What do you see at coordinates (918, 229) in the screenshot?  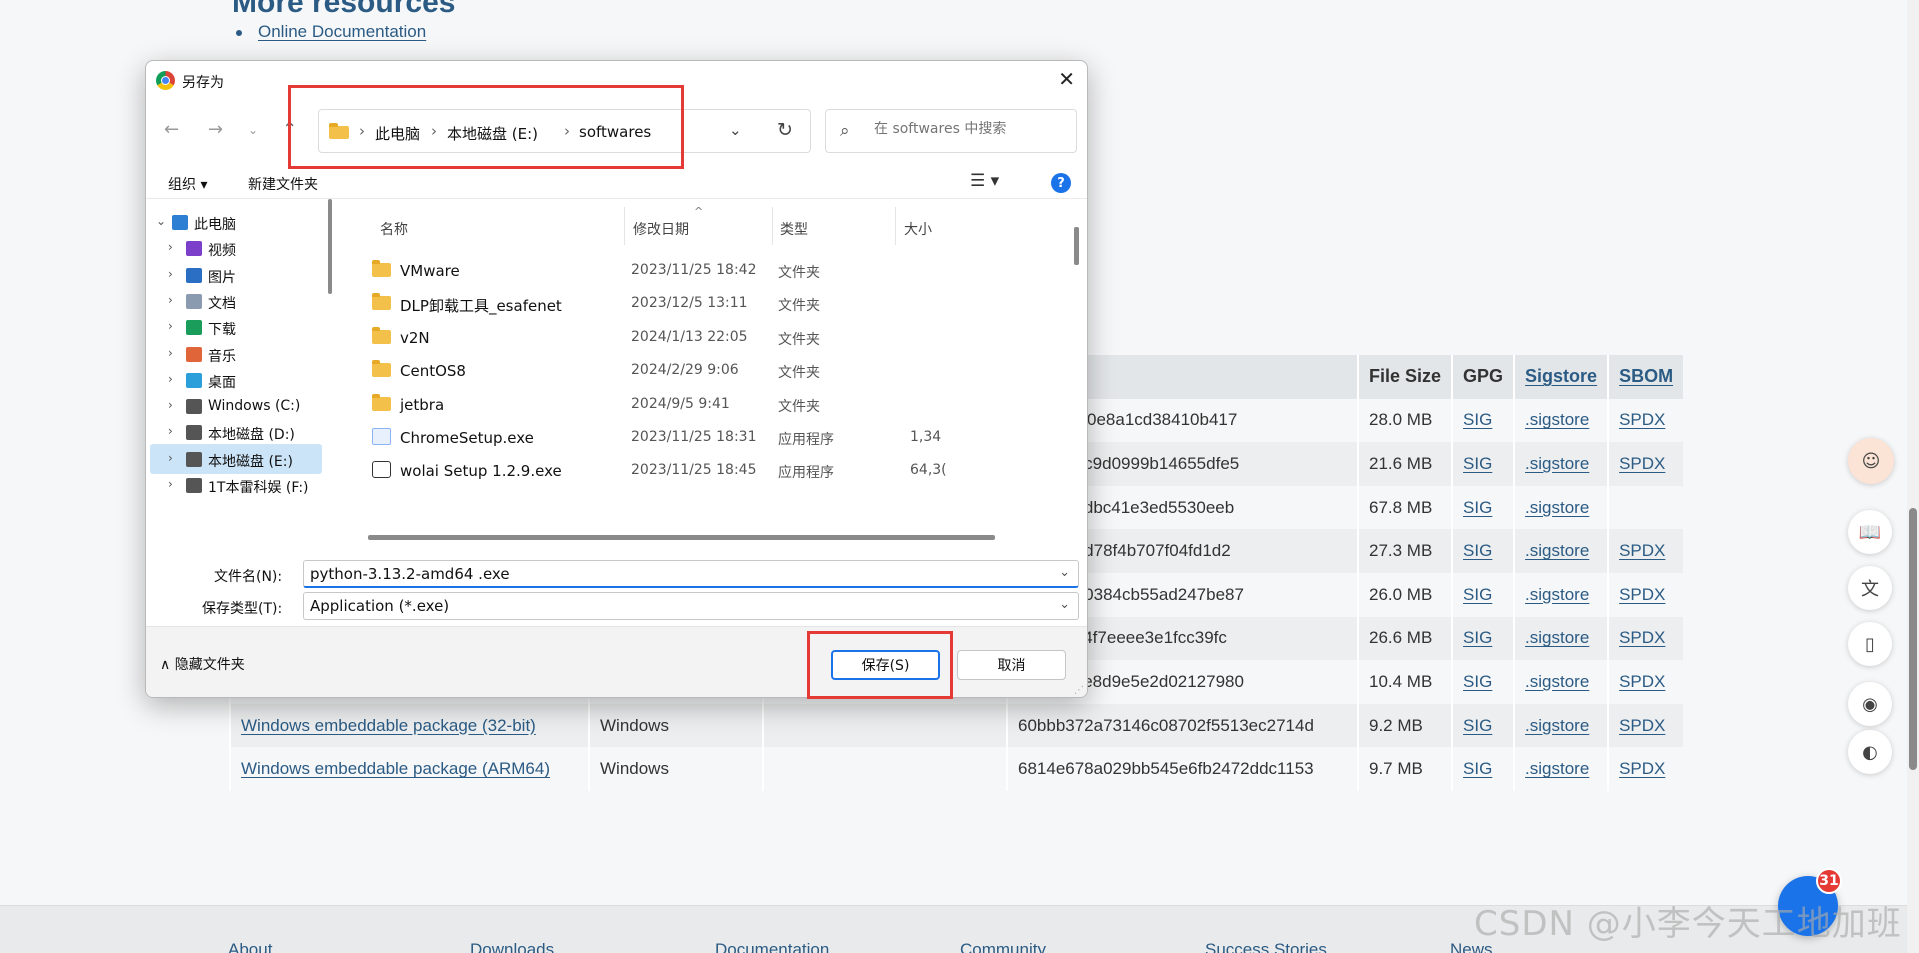 I see `column-size: 大小` at bounding box center [918, 229].